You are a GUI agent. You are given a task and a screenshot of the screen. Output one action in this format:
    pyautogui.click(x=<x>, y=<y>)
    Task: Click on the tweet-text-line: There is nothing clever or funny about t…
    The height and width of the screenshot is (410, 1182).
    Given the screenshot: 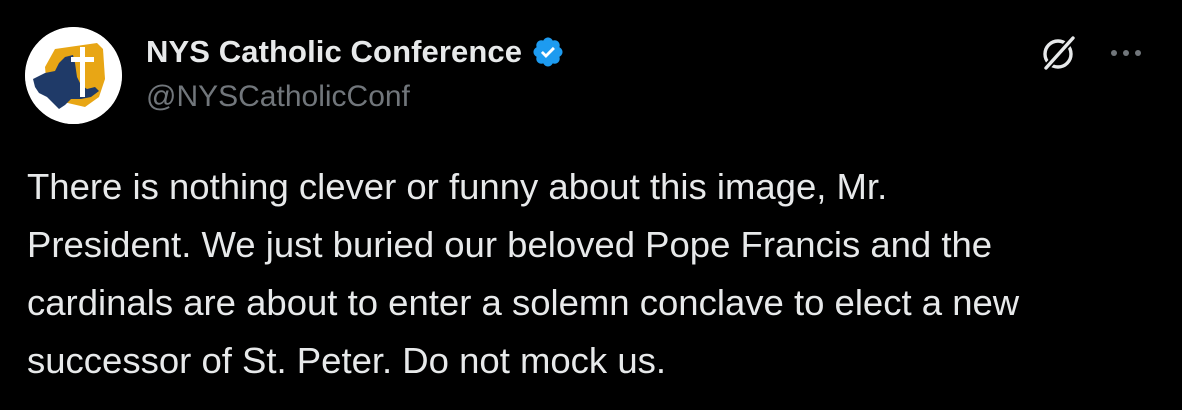 What is the action you would take?
    pyautogui.click(x=457, y=186)
    